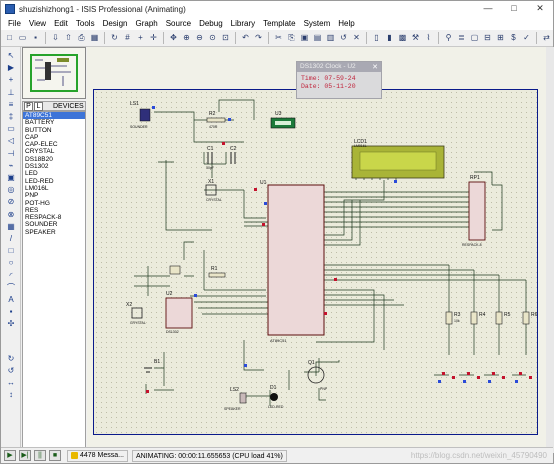 Image resolution: width=554 pixels, height=464 pixels. Describe the element at coordinates (317, 24) in the screenshot. I see `menu-system: System` at that location.